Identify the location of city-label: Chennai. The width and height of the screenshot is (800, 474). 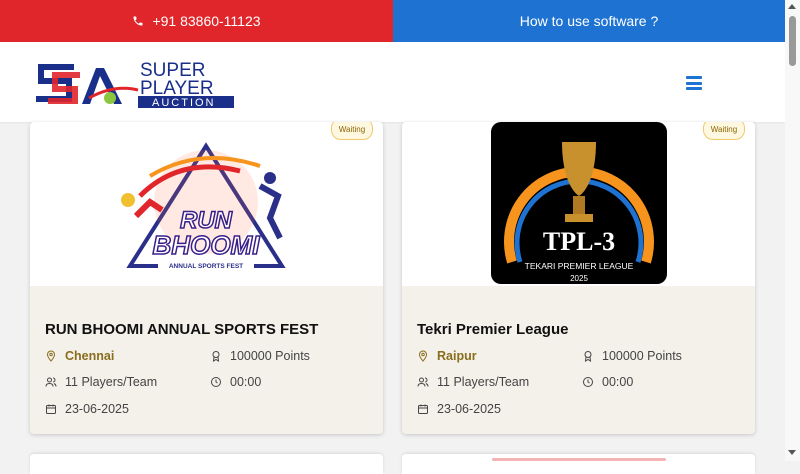
(90, 356).